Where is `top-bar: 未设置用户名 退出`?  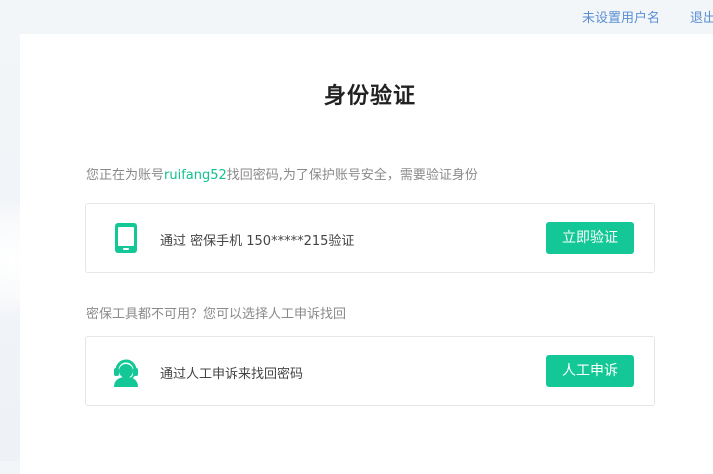
top-bar: 未设置用户名 退出 is located at coordinates (356, 16).